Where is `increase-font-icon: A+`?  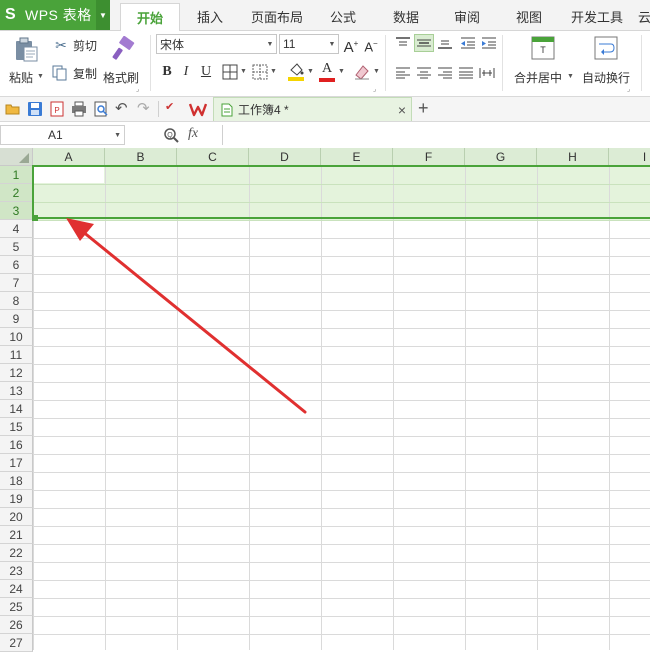 increase-font-icon: A+ is located at coordinates (351, 45).